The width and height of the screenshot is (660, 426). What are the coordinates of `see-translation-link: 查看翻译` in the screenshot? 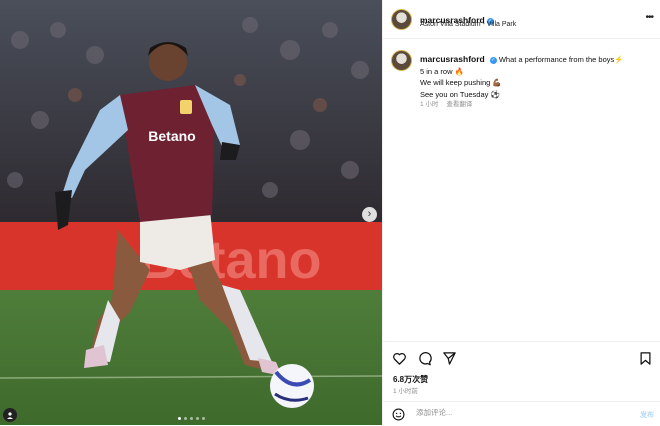 It's located at (459, 104).